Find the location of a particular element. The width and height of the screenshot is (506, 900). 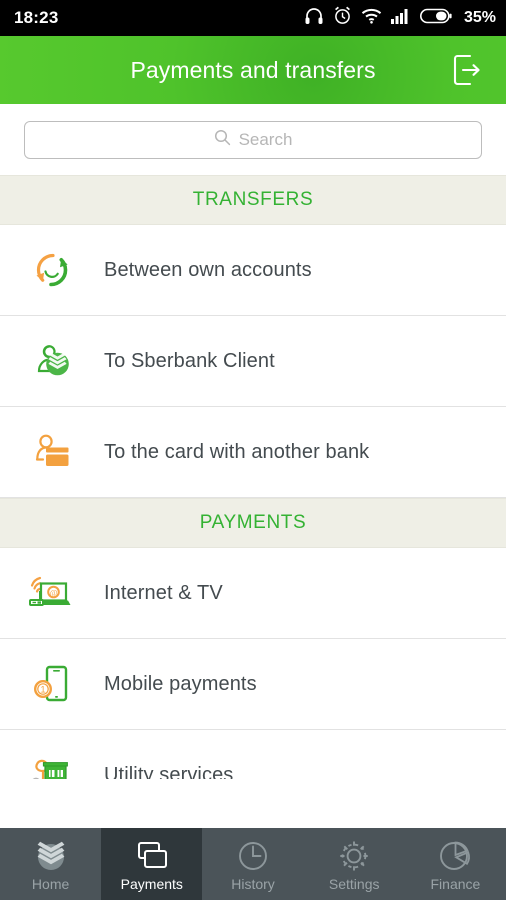

cards-stack-icon is located at coordinates (152, 855).